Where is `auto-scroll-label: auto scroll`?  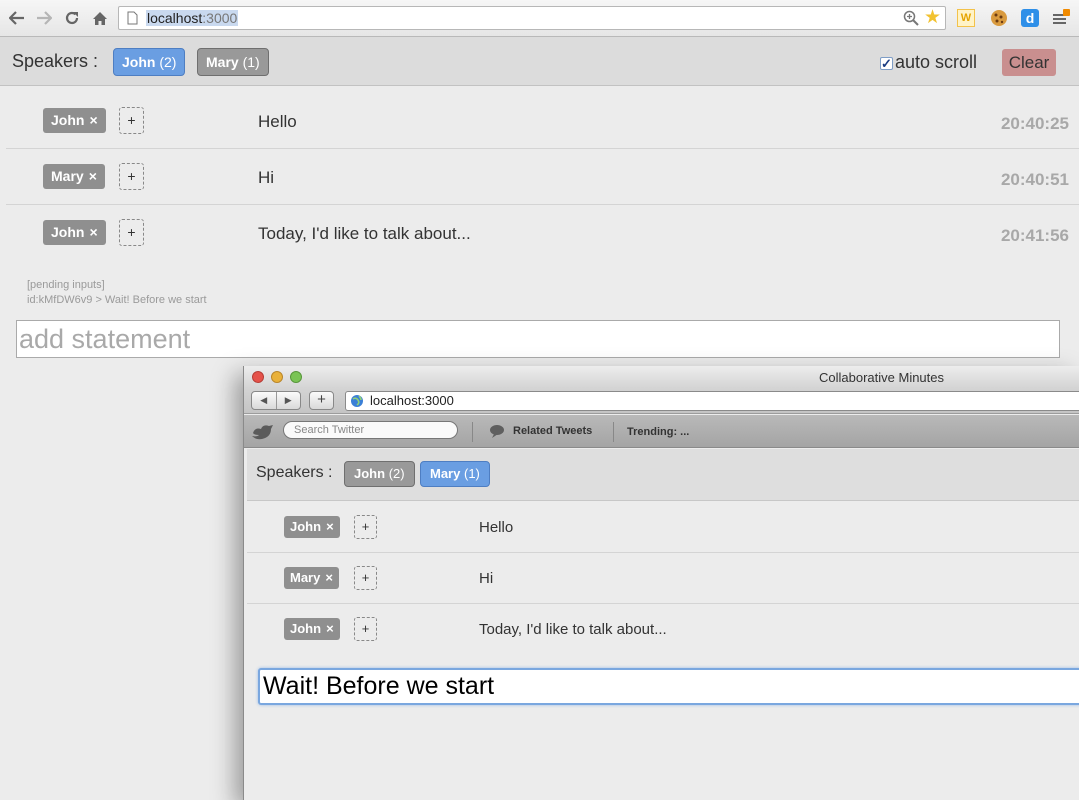 auto-scroll-label: auto scroll is located at coordinates (936, 62).